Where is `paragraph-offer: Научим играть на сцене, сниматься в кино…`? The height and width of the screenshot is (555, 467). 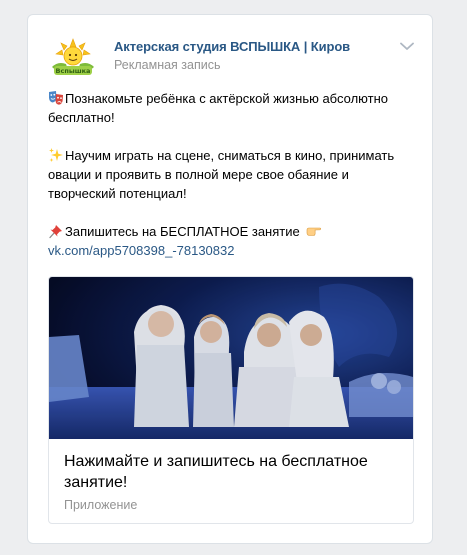 paragraph-offer: Научим играть на сцене, сниматься в кино… is located at coordinates (233, 174).